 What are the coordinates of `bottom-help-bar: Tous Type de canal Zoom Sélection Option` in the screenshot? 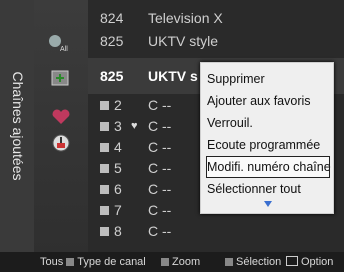 It's located at (172, 262).